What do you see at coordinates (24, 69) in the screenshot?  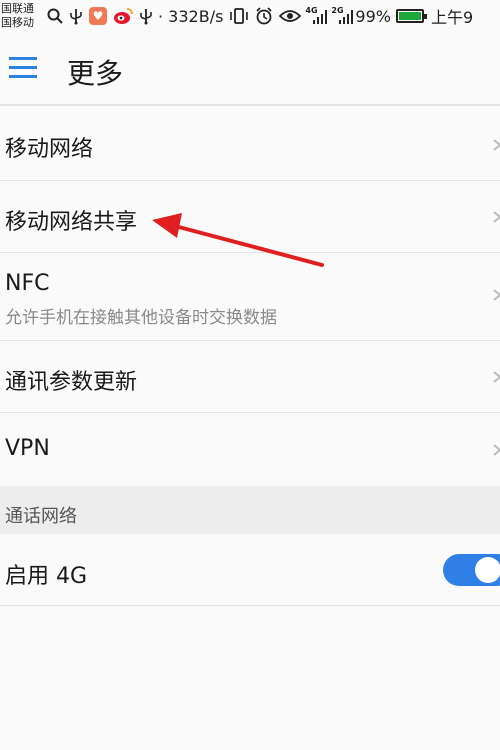 I see `menu-icon` at bounding box center [24, 69].